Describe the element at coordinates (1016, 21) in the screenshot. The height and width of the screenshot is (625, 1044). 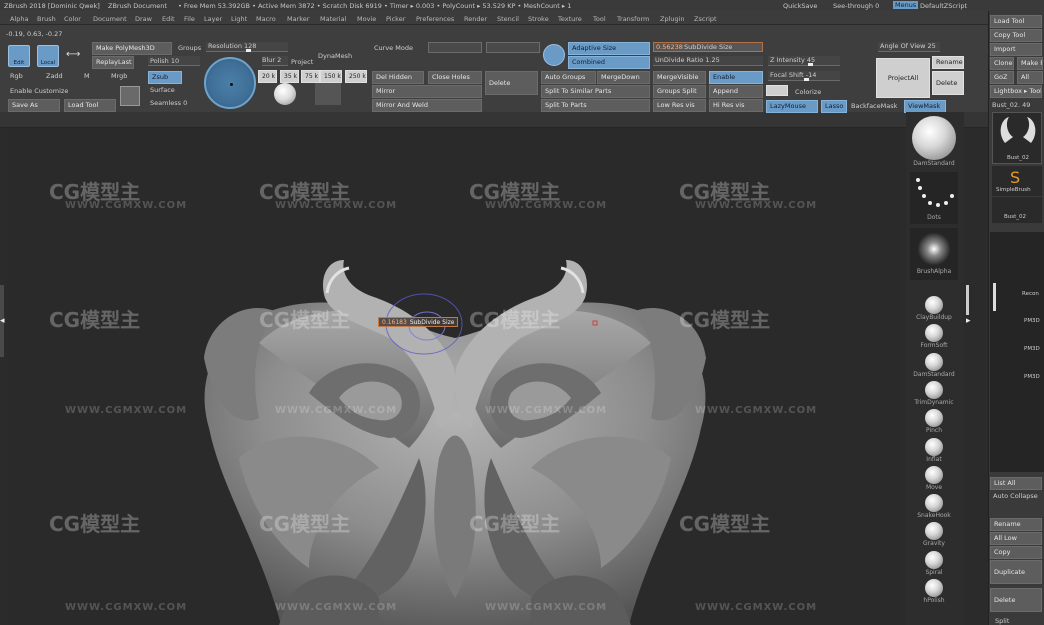
I see `load-tool-palette-button: Load Tool` at that location.